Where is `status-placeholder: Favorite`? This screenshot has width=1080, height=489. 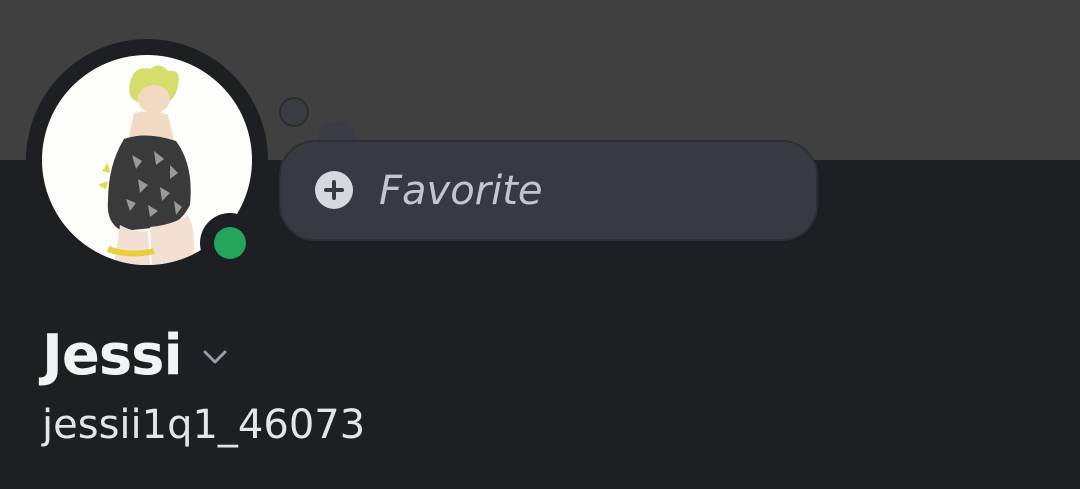
status-placeholder: Favorite is located at coordinates (461, 191).